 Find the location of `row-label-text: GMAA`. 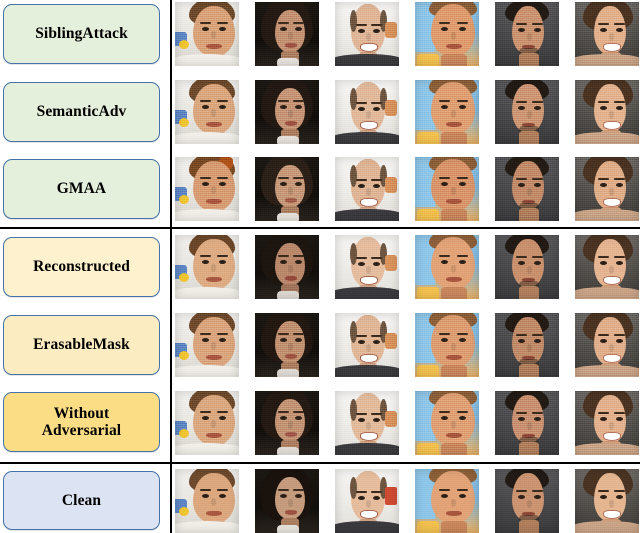

row-label-text: GMAA is located at coordinates (81, 189).